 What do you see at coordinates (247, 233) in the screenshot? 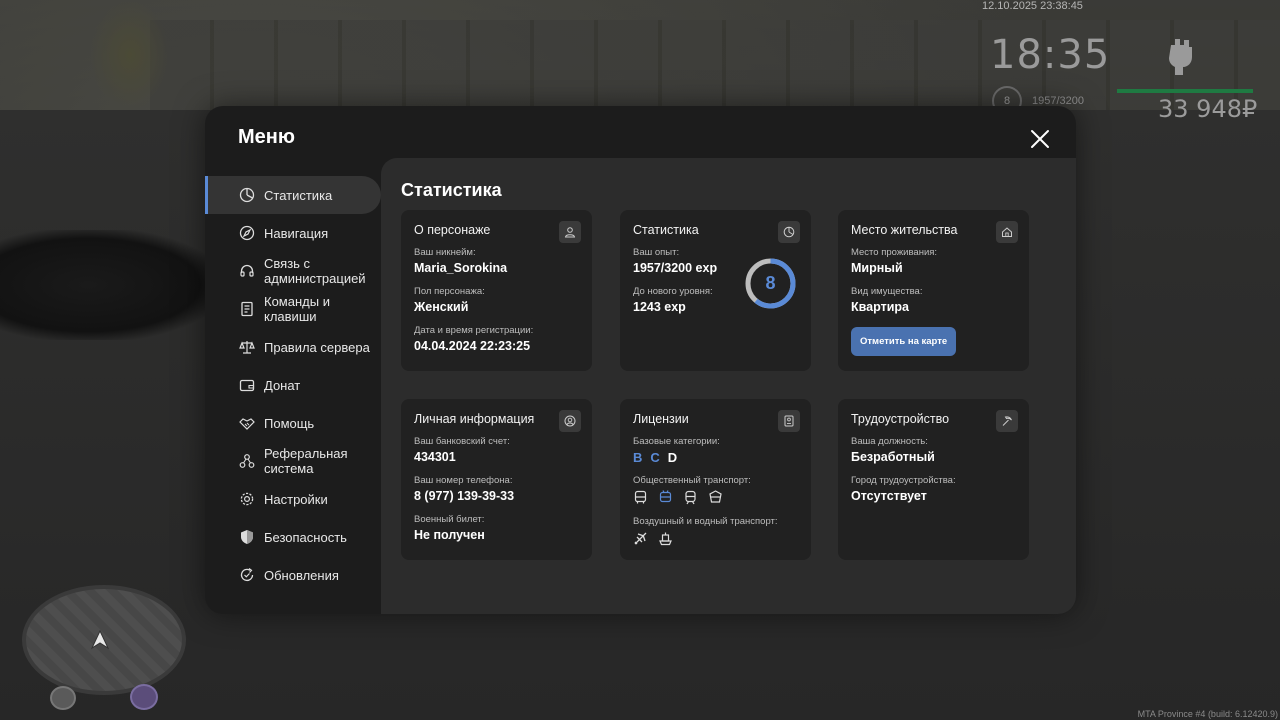
I see `compass-icon` at bounding box center [247, 233].